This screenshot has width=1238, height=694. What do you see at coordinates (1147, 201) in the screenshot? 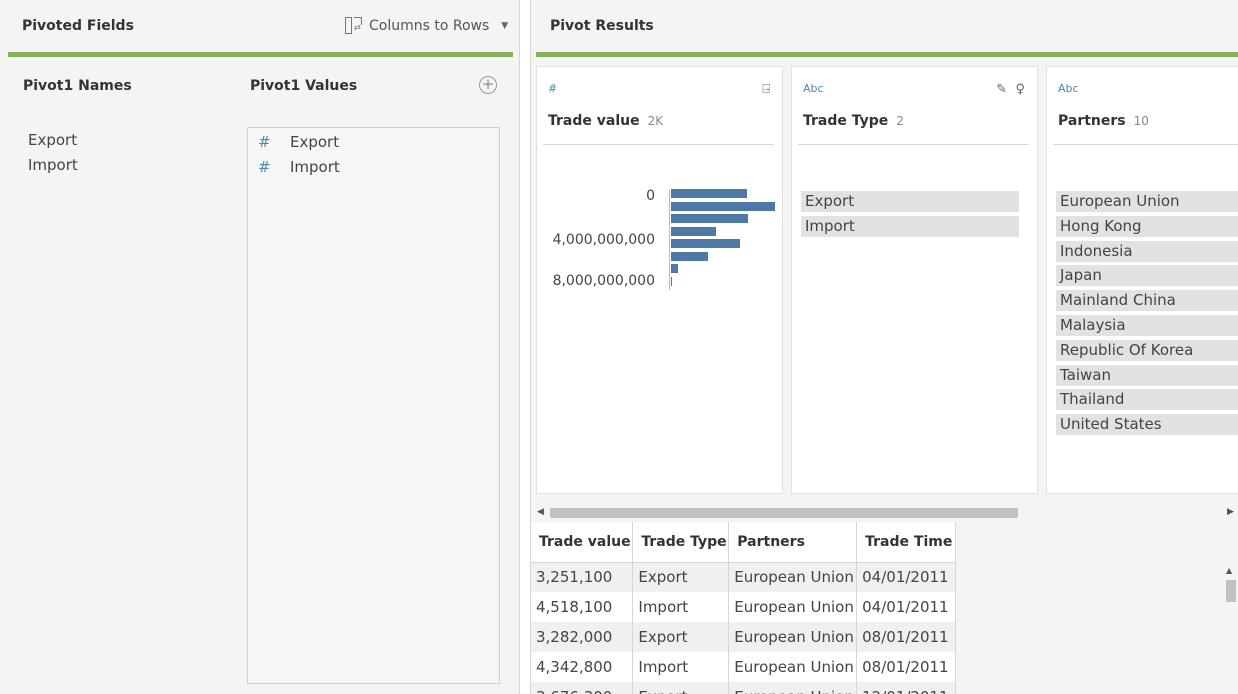
I see `category-value-bar: European Union` at bounding box center [1147, 201].